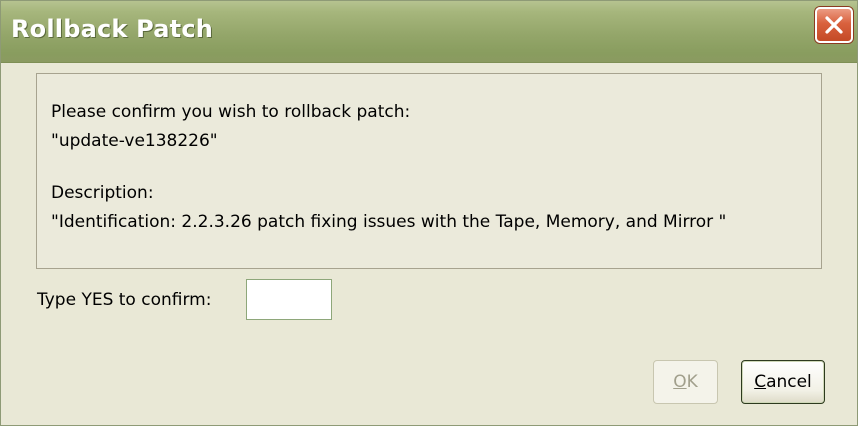 The image size is (858, 426). Describe the element at coordinates (692, 382) in the screenshot. I see `ok-label-rest: K` at that location.